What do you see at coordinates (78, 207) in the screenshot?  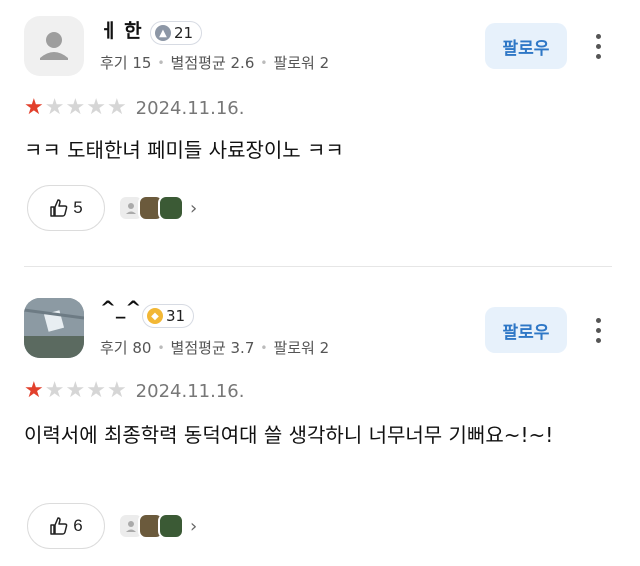 I see `like-count: 5` at bounding box center [78, 207].